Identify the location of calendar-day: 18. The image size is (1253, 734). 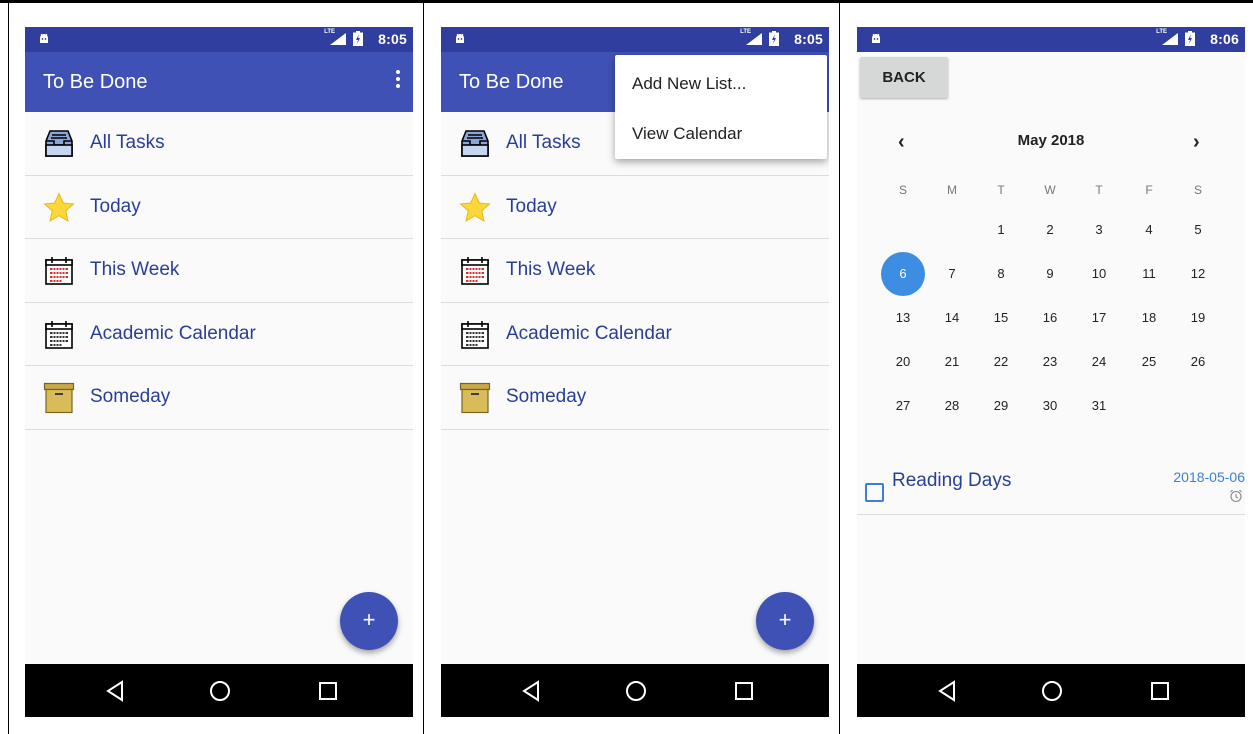
(1149, 318).